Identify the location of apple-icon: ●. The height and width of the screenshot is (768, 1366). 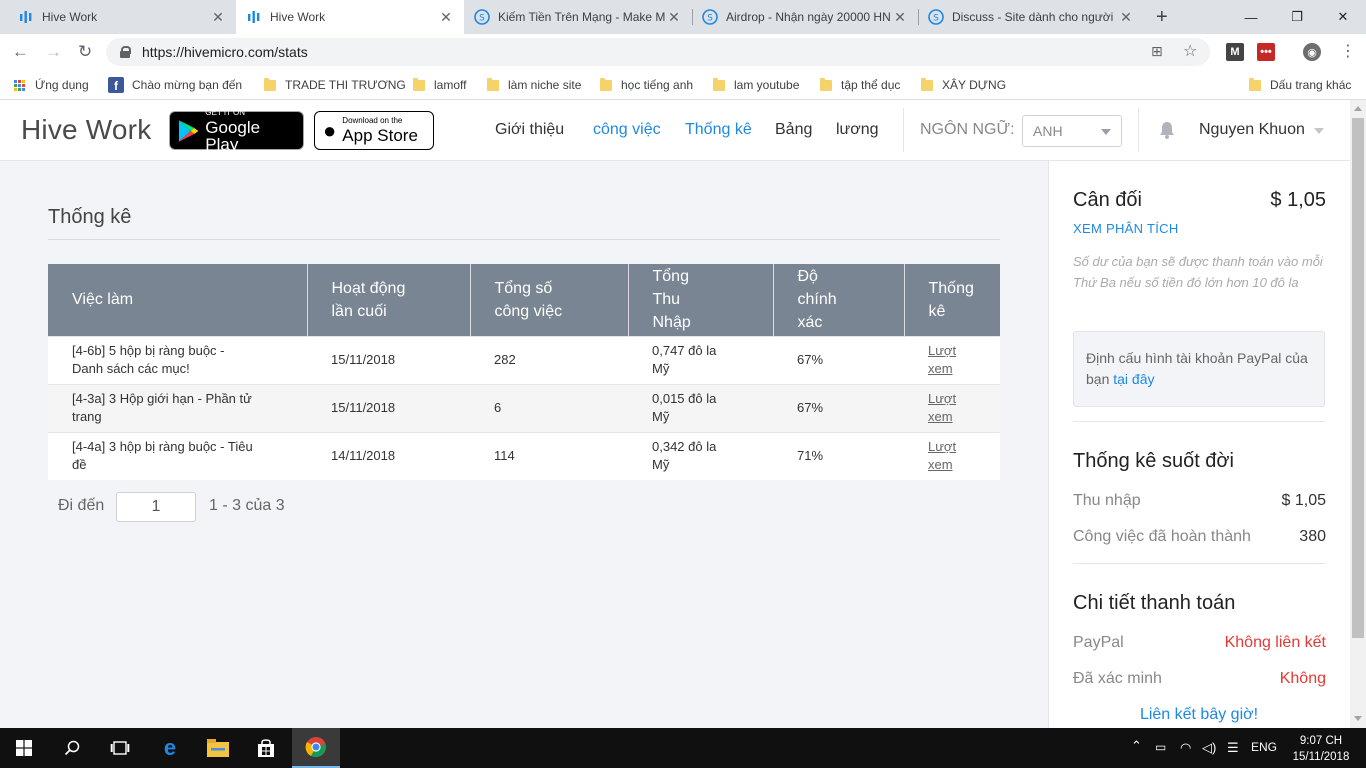
(330, 130).